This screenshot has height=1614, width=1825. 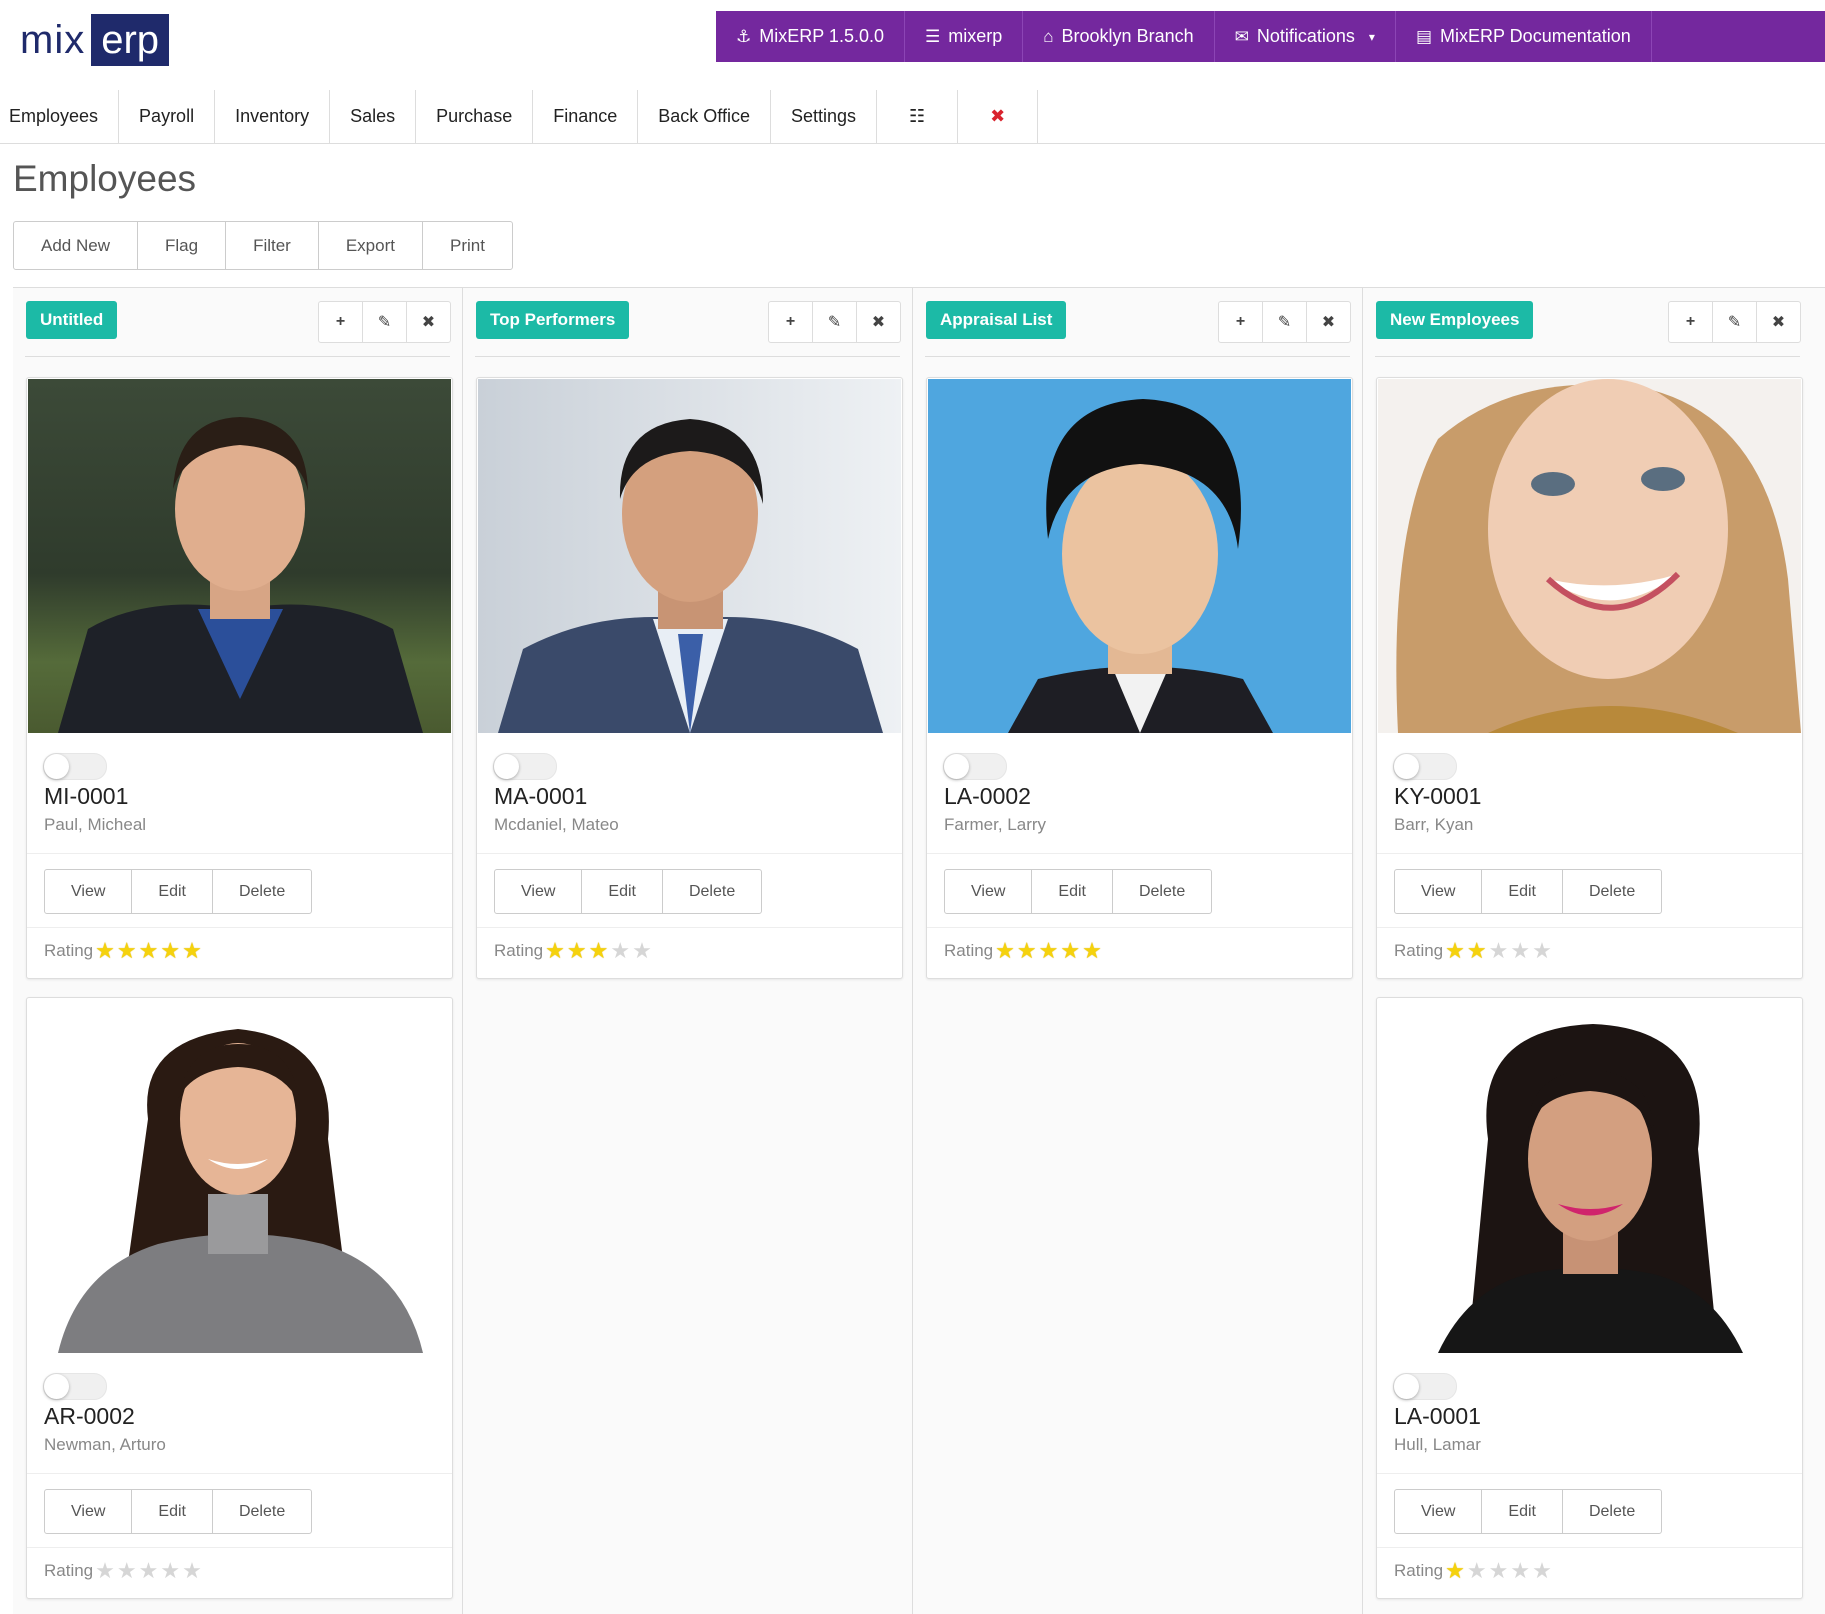 What do you see at coordinates (996, 320) in the screenshot?
I see `column-title: Appraisal List` at bounding box center [996, 320].